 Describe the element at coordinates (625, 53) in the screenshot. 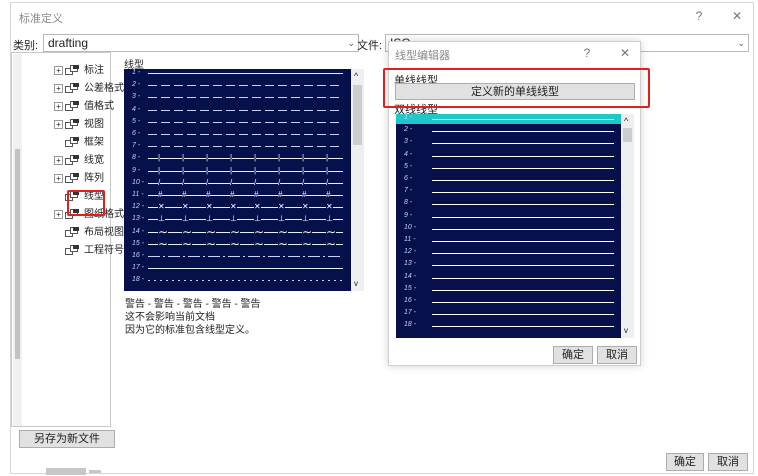

I see `editor-close-button: ✕` at that location.